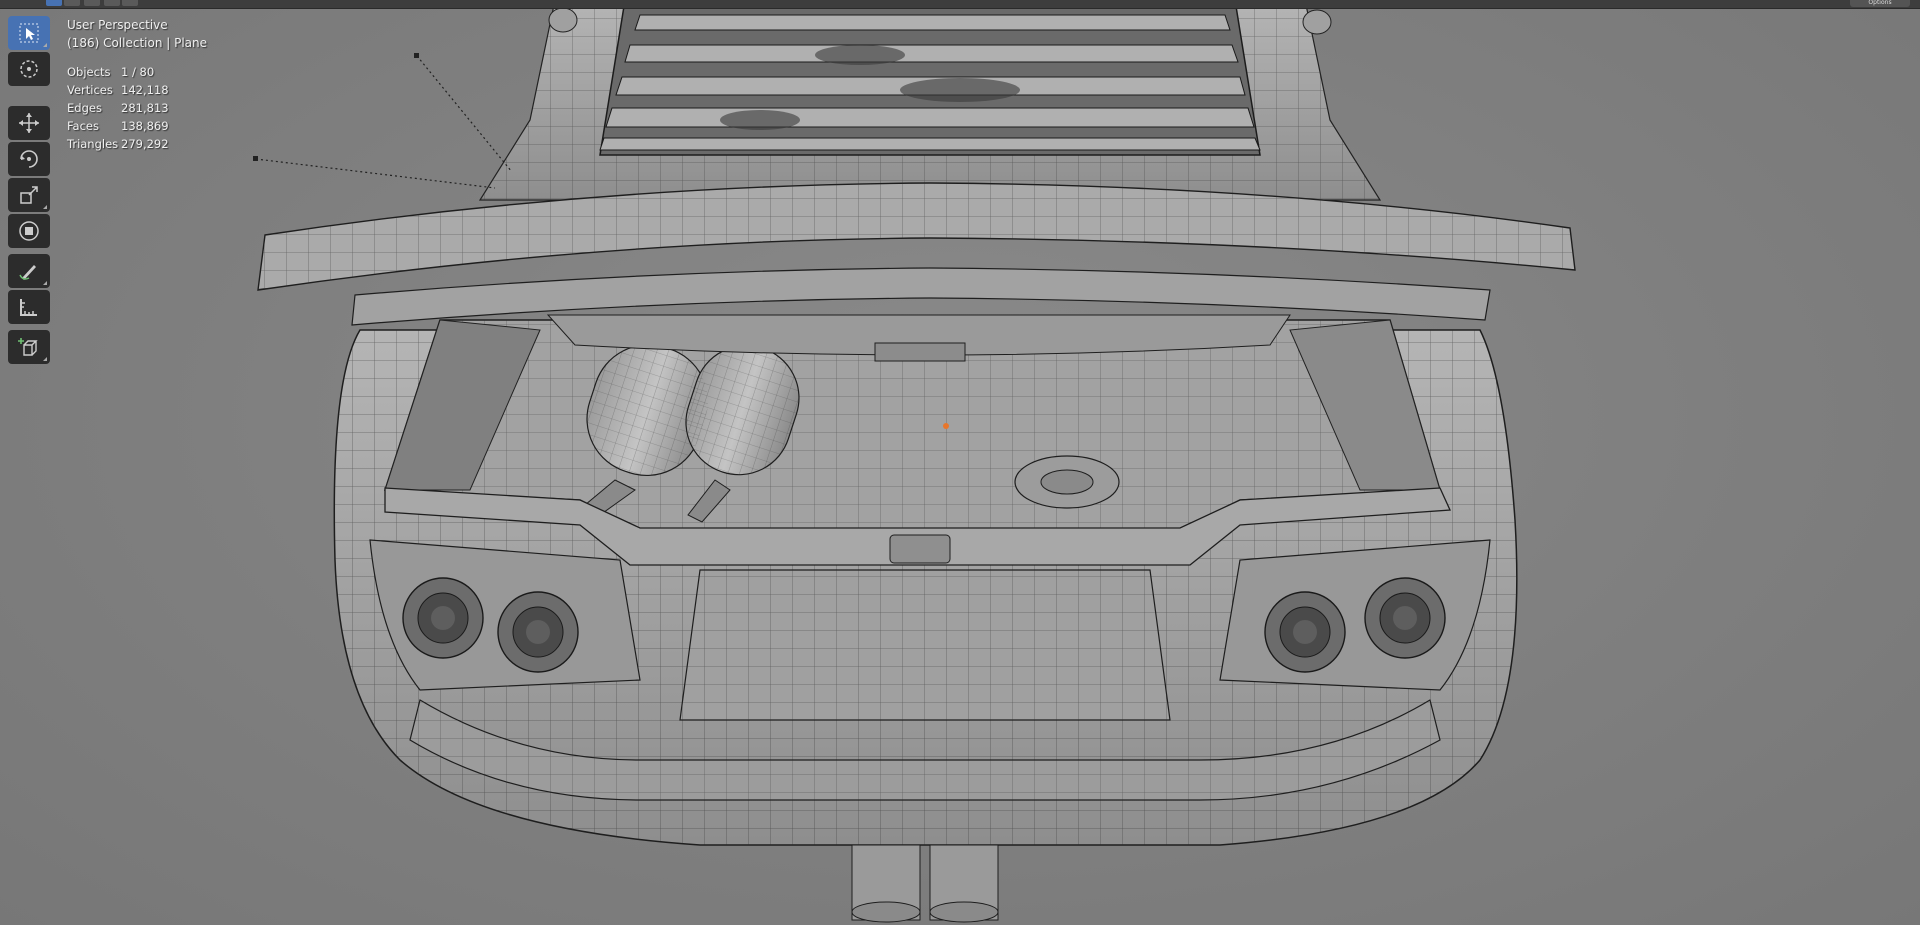 This screenshot has width=1920, height=925. I want to click on tool-scale, so click(29, 195).